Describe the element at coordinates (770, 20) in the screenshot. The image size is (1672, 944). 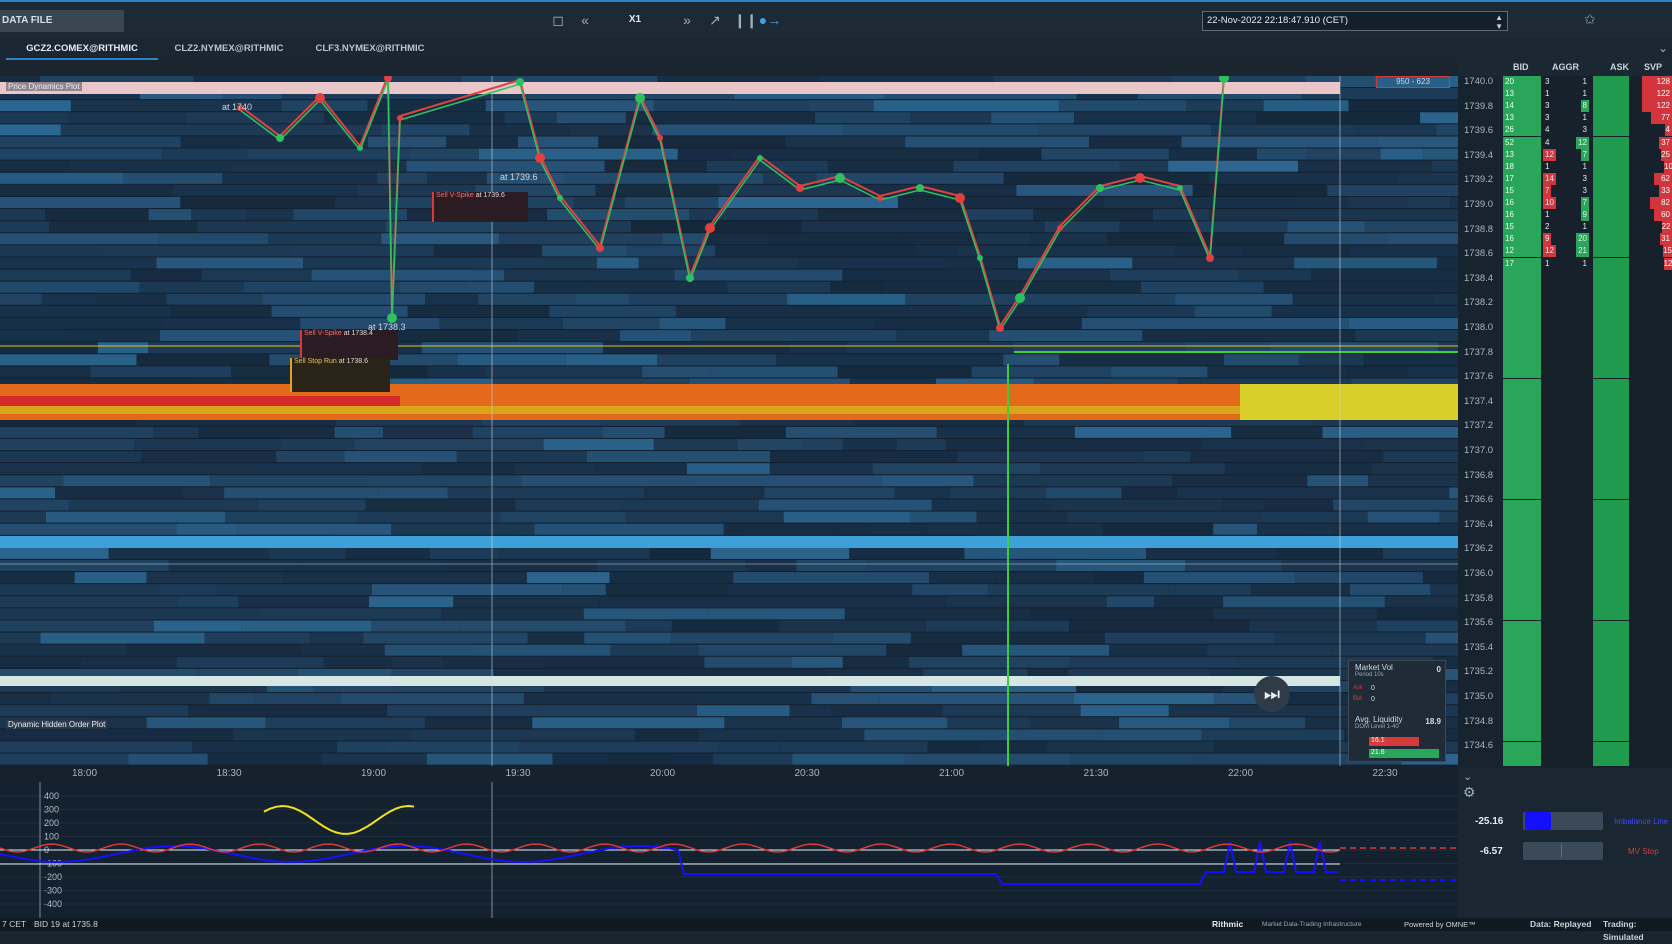
I see `jump-to-time-icon: ●→` at that location.